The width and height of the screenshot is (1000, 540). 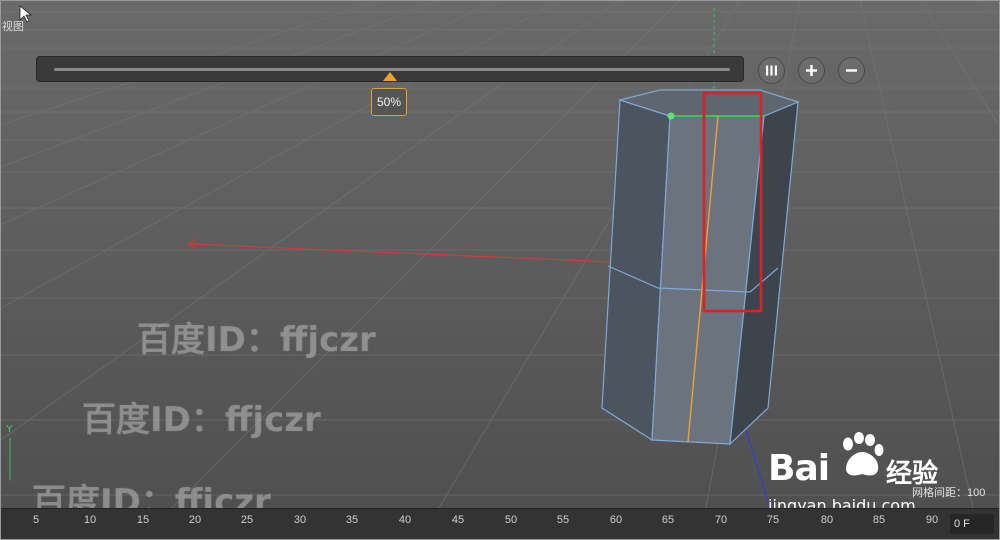 What do you see at coordinates (773, 520) in the screenshot?
I see `timeline-tick: 75` at bounding box center [773, 520].